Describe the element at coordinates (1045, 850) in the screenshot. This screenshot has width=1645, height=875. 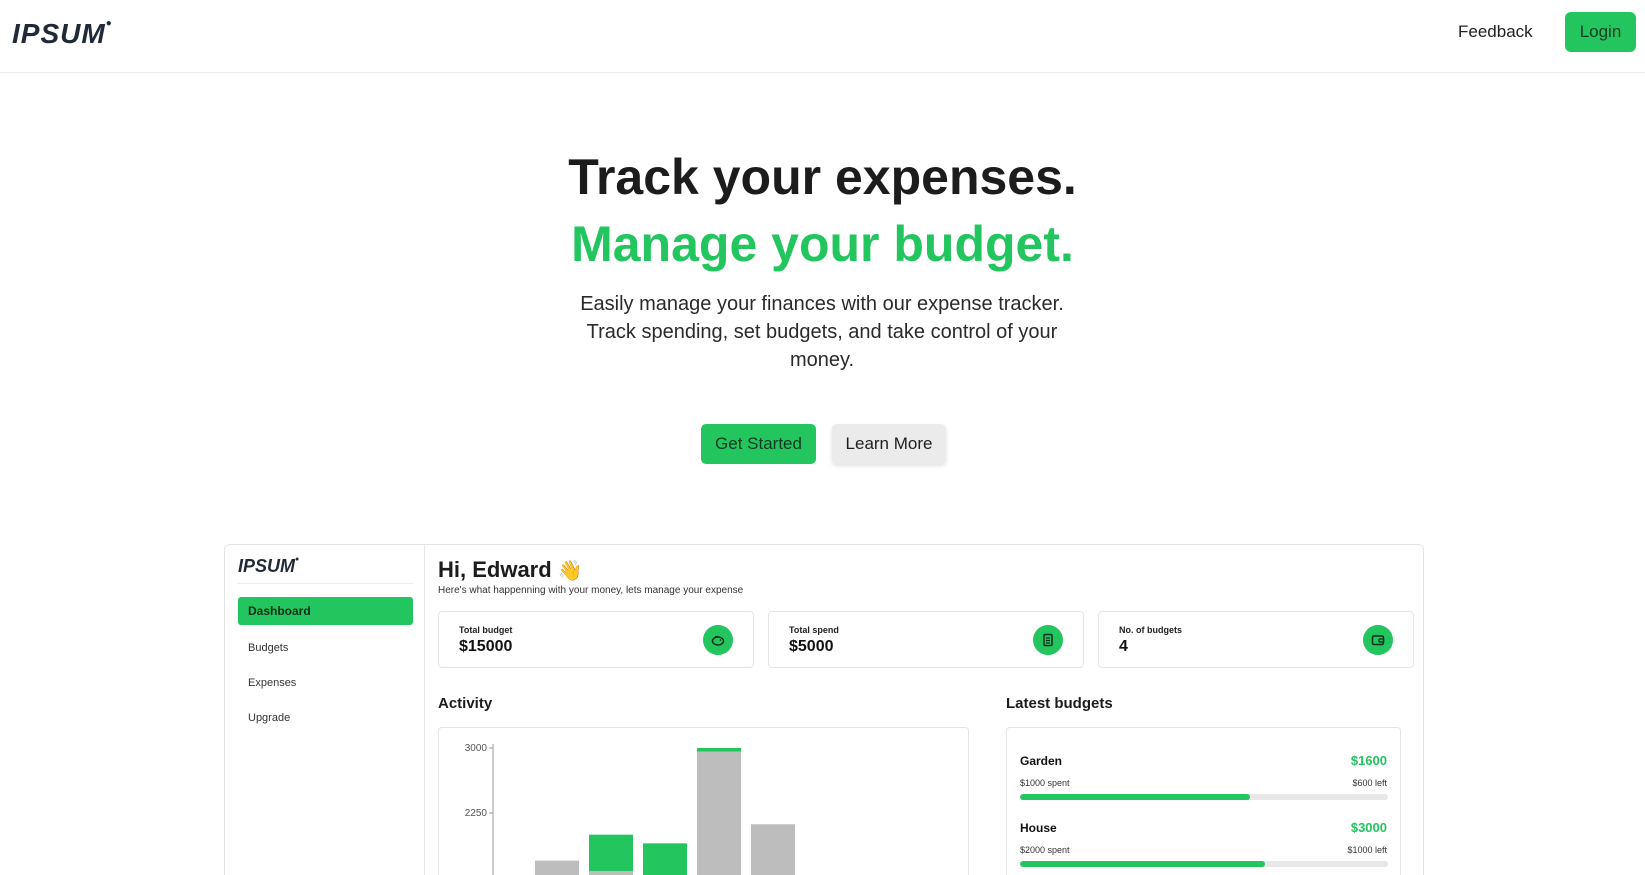
I see `budget-spent: $2000 spent` at that location.